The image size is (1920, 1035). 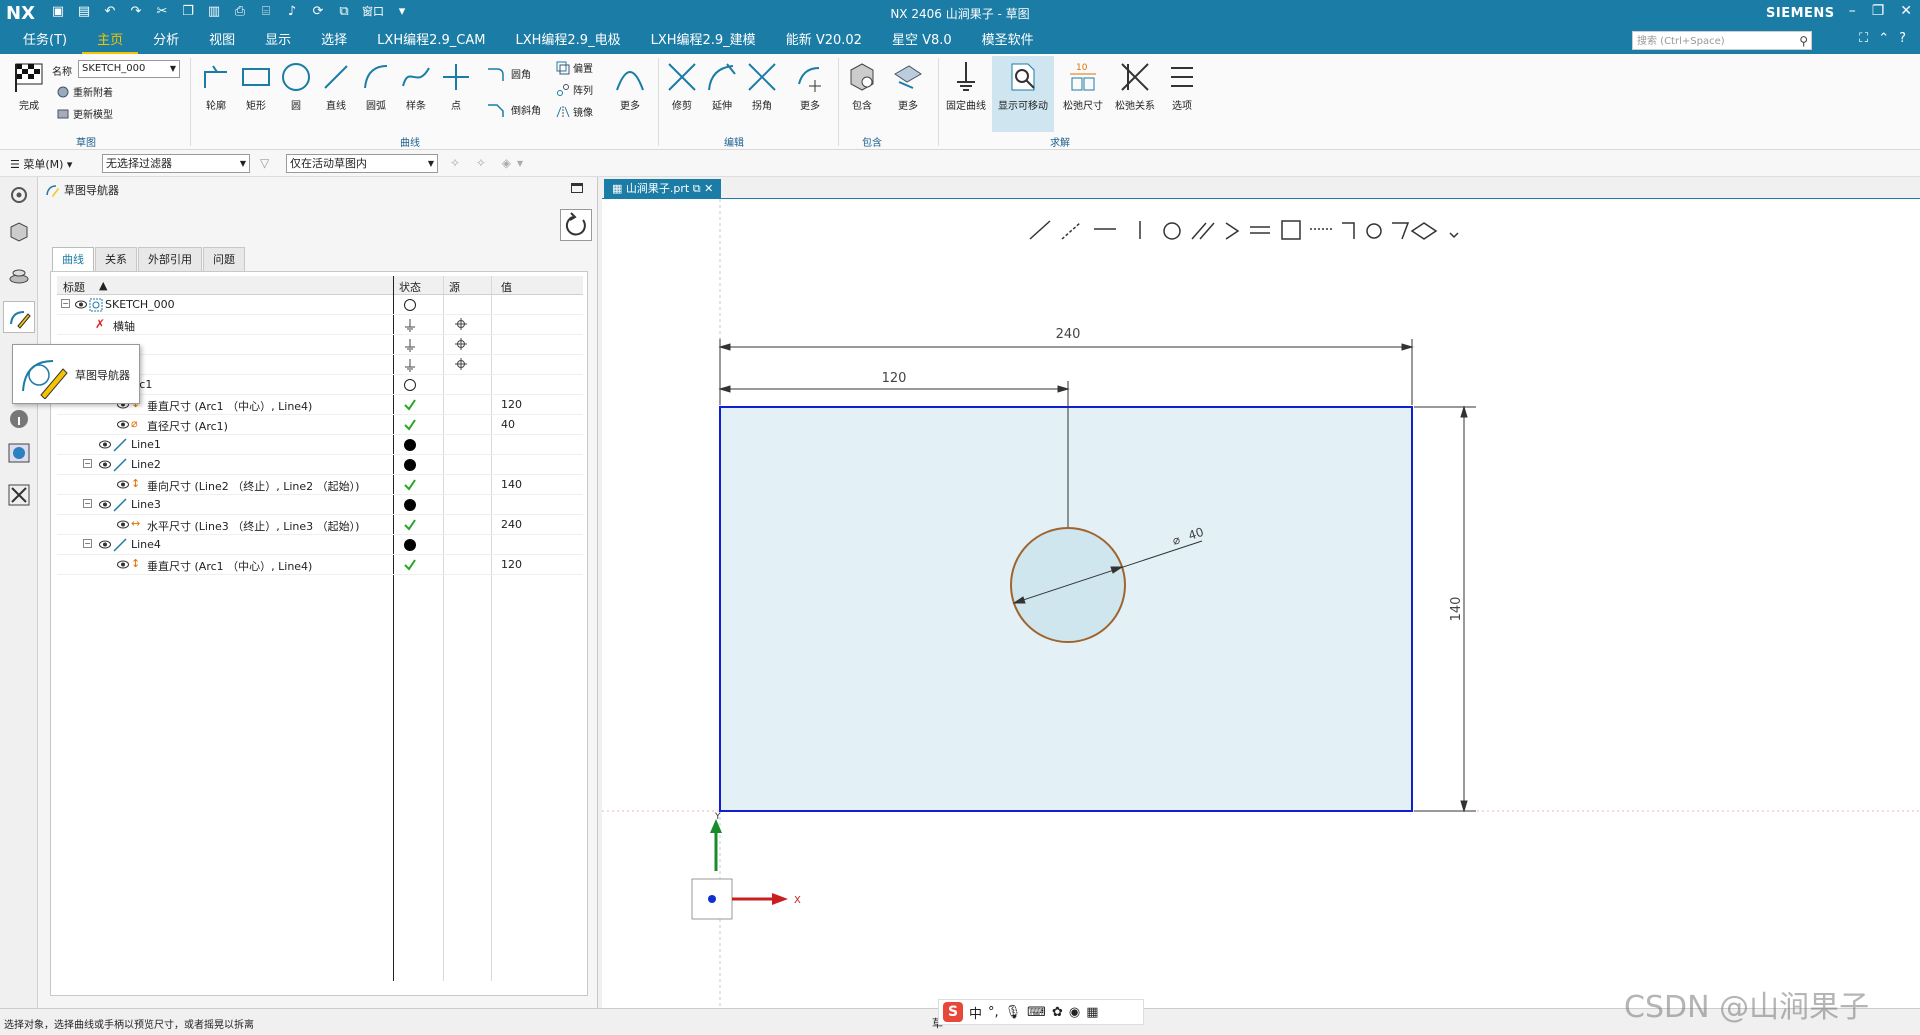 I want to click on tree-row-dimension: ↕ 垂向尺寸 (Line2 （终止）, Line2 （起始）) 140, so click(x=320, y=485).